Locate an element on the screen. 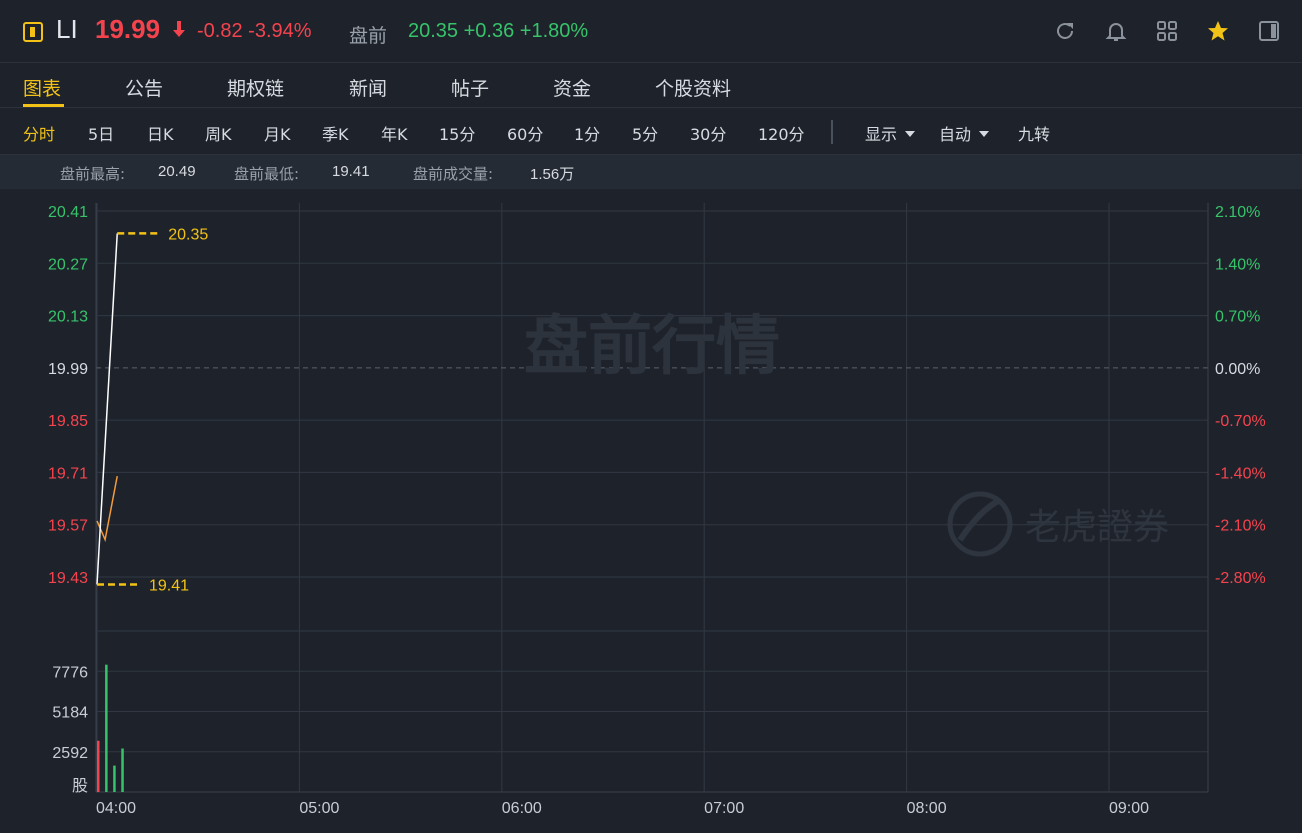  active-tab-indicator is located at coordinates (43, 105).